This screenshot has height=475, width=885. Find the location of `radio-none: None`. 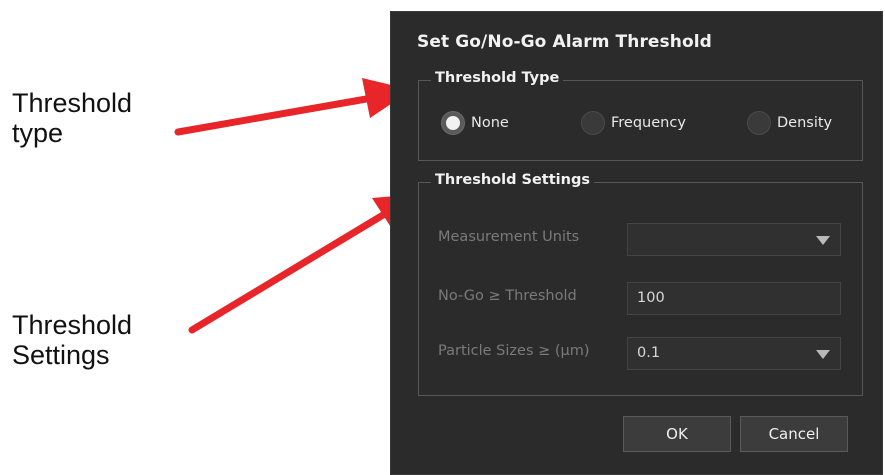

radio-none: None is located at coordinates (475, 123).